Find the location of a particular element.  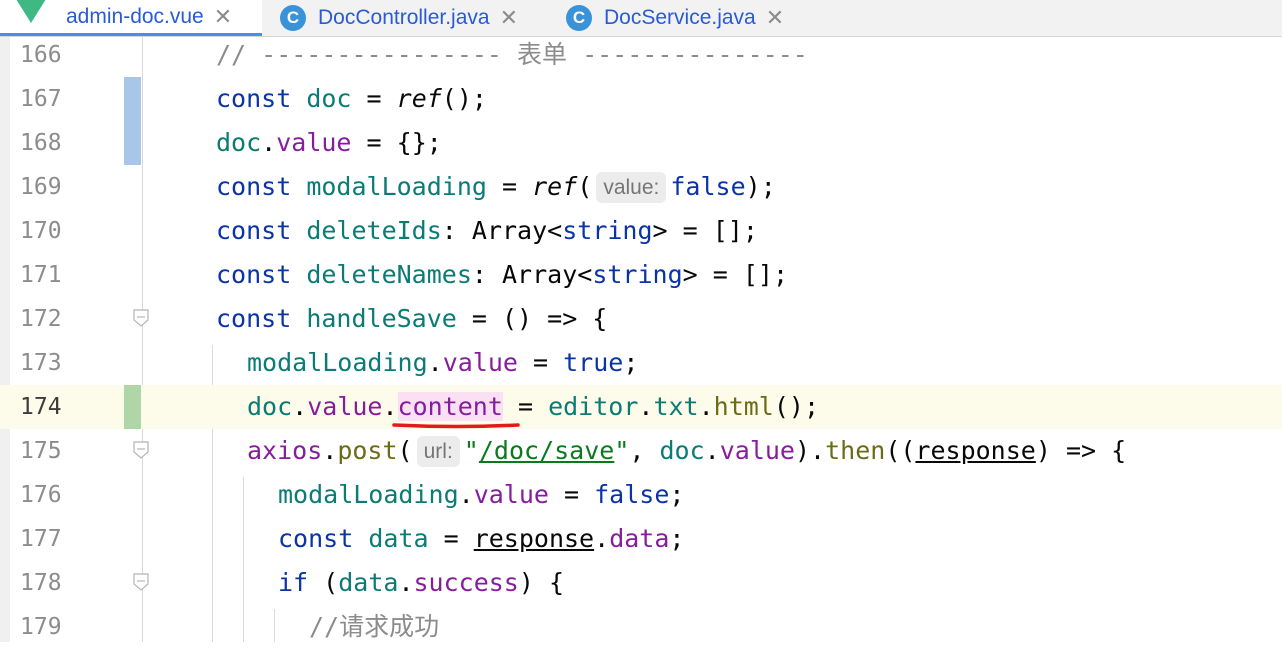

line-number: 166 is located at coordinates (41, 55).